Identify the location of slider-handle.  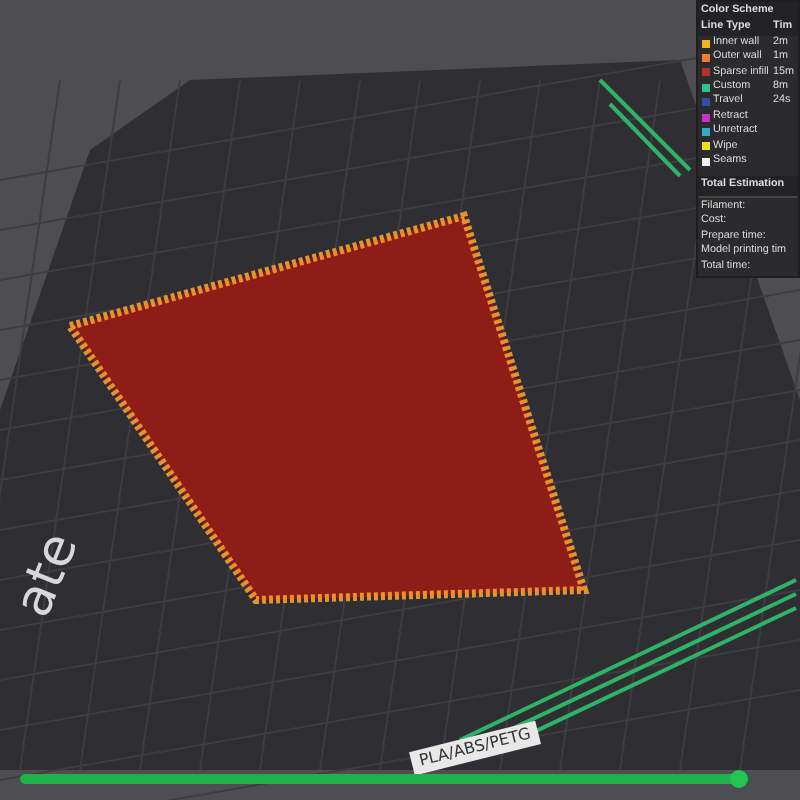
(738, 779).